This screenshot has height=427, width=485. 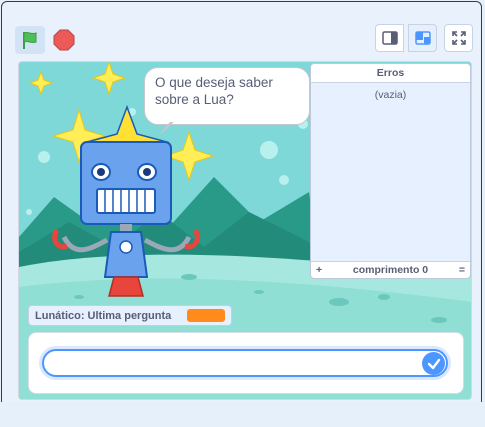 I want to click on list-title: Erros, so click(x=390, y=73).